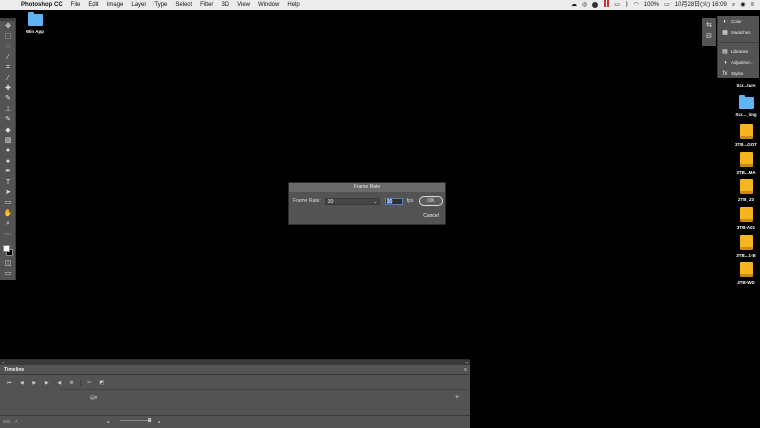  I want to click on quick-select-tool-icon: ⁄, so click(8, 57).